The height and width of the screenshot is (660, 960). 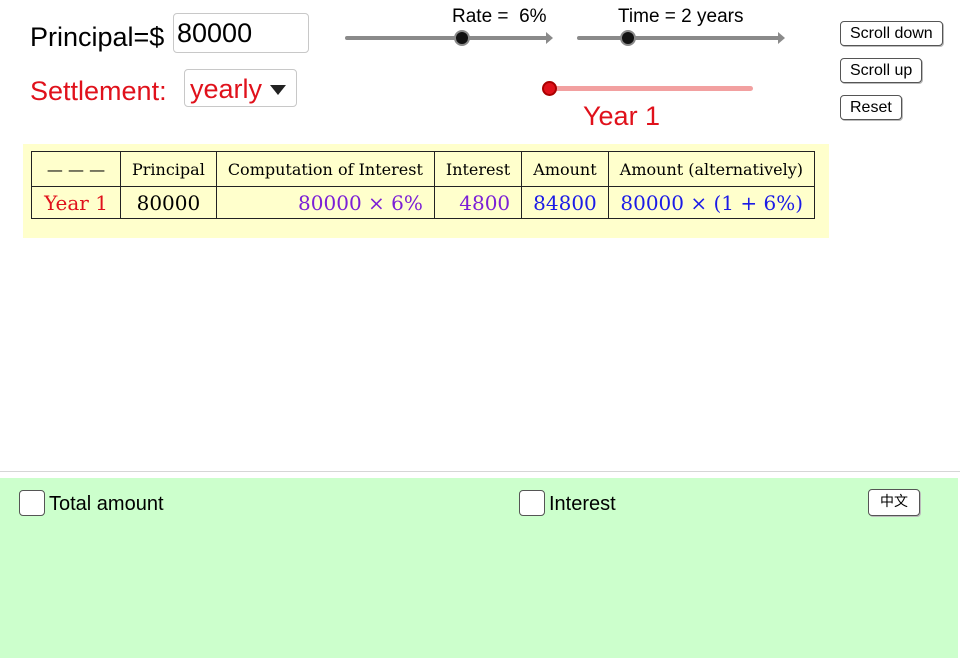 I want to click on amount-cell: 84800, so click(x=565, y=202).